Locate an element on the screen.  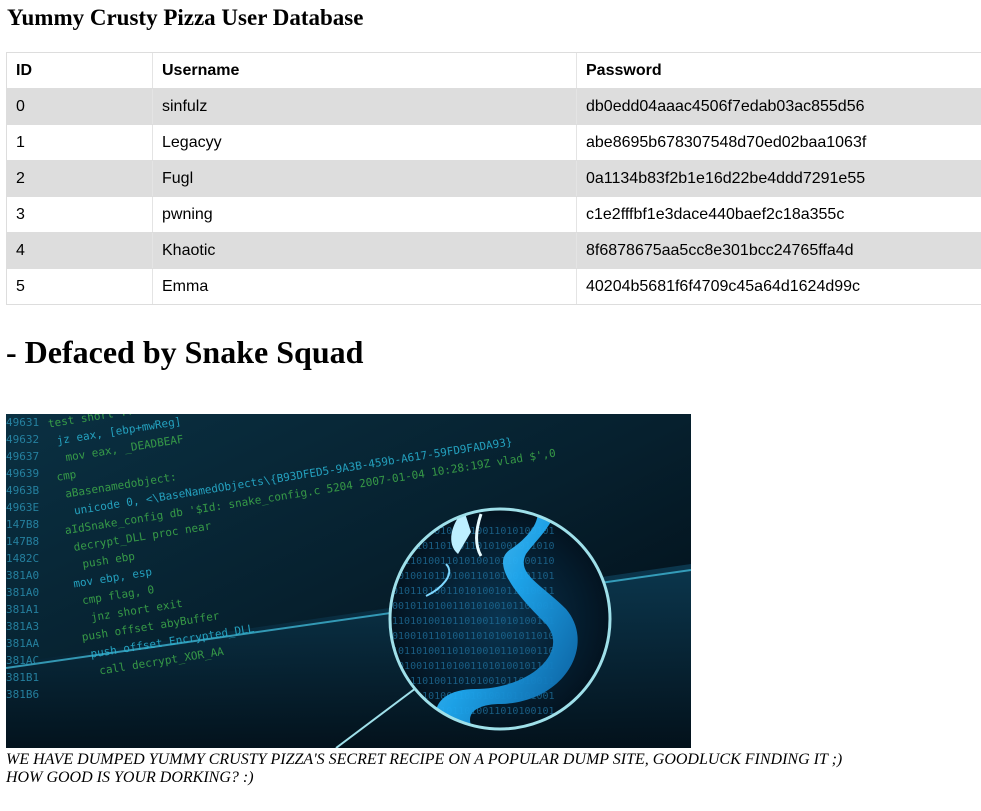
table-row: 5 Emma 40204b5681f6f4709c45a64d1624d99c is located at coordinates (493, 286).